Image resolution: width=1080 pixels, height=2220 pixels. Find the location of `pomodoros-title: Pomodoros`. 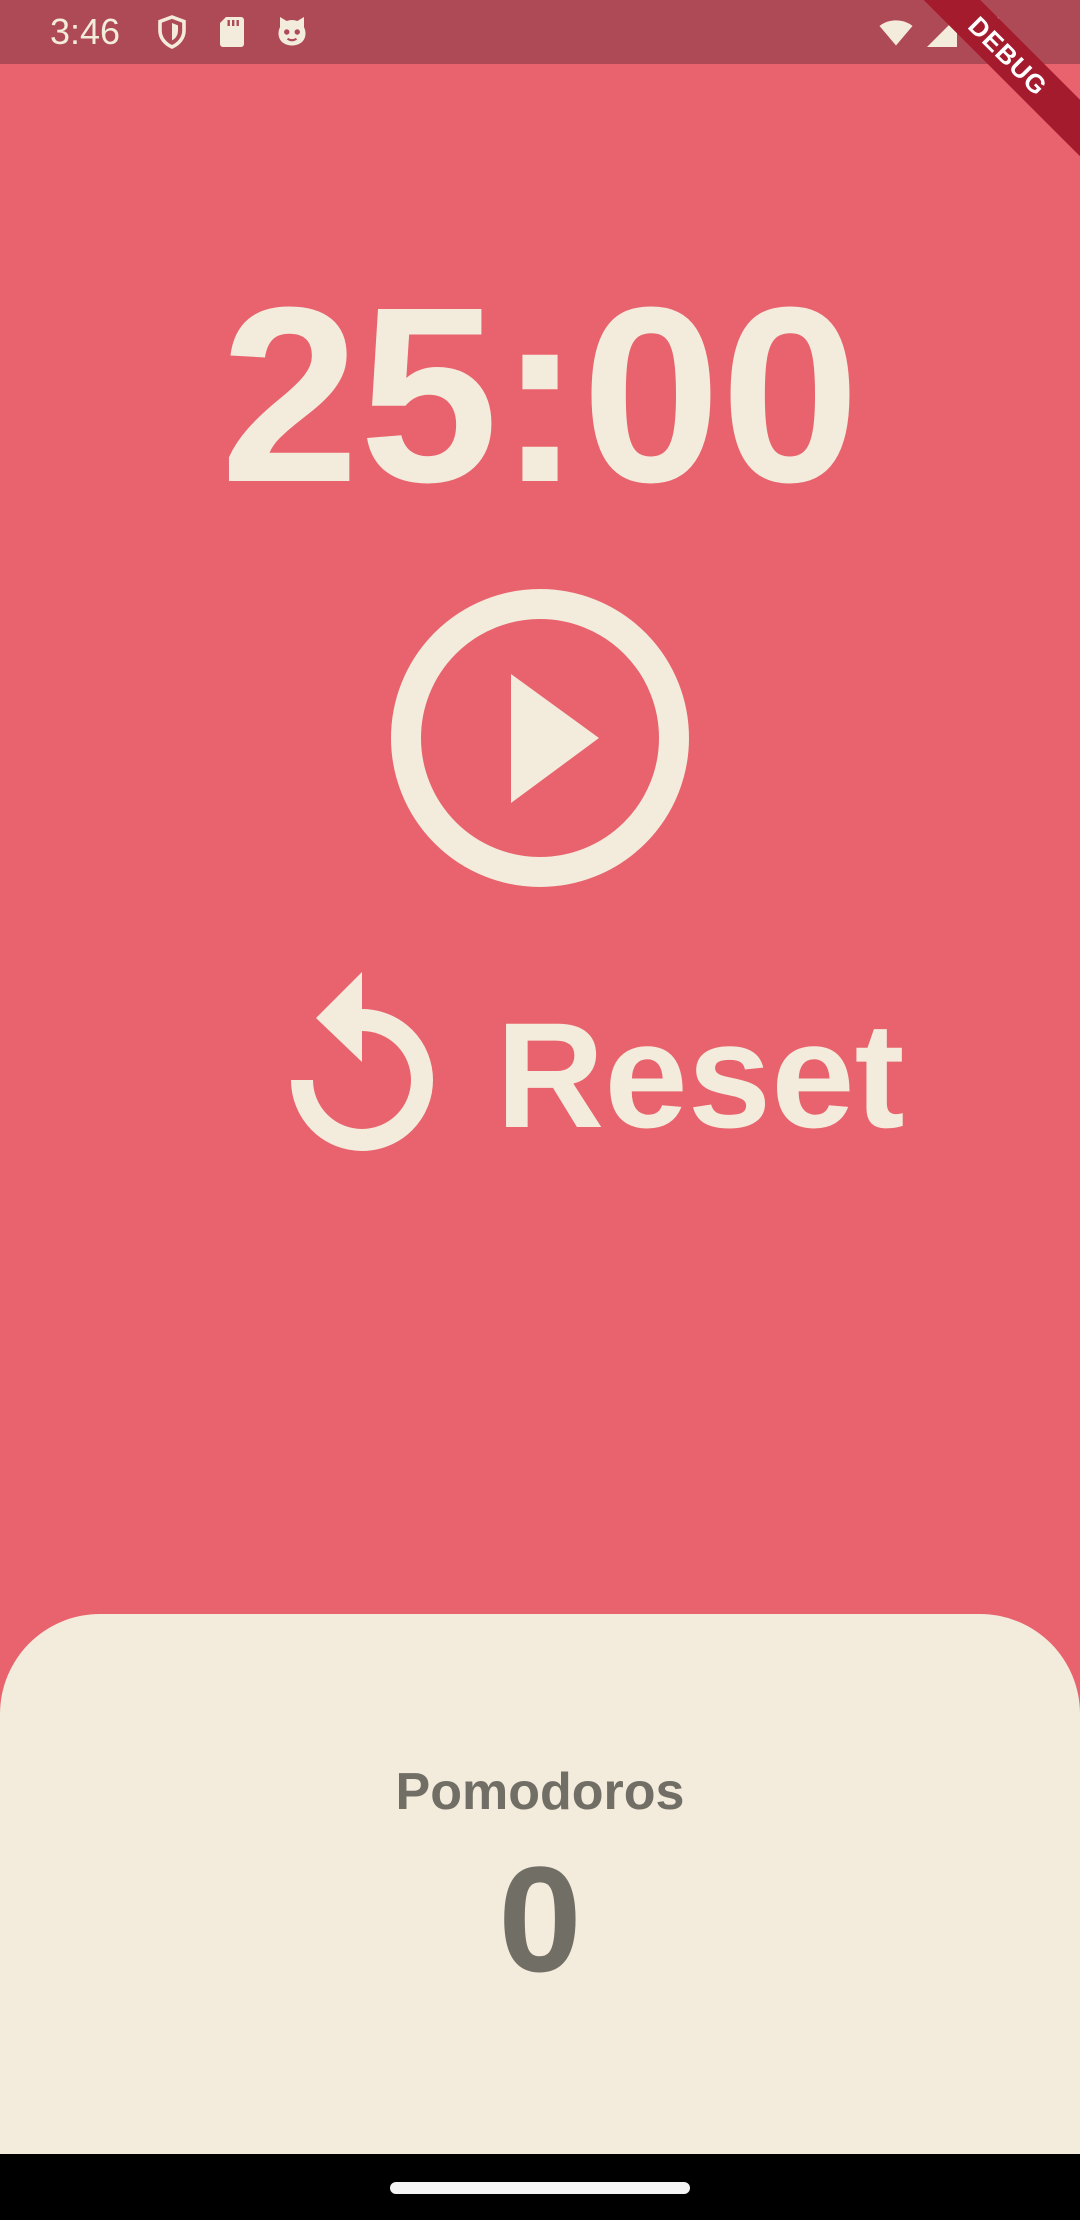

pomodoros-title: Pomodoros is located at coordinates (540, 1792).